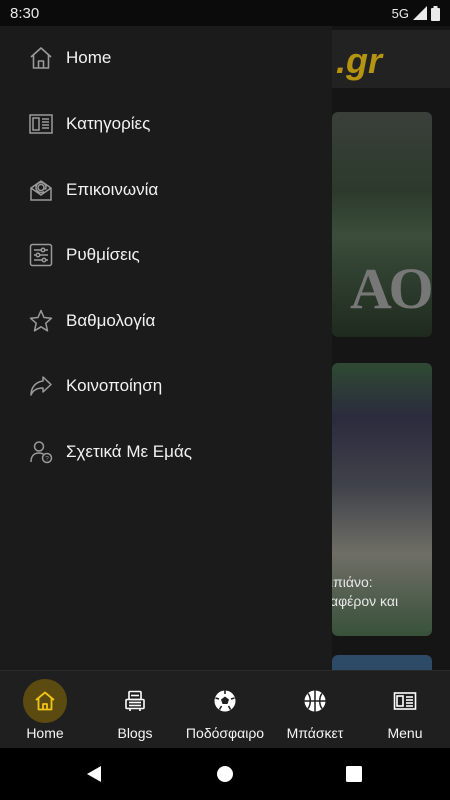 This screenshot has width=450, height=800. What do you see at coordinates (225, 733) in the screenshot?
I see `bottom-nav-label: Ποδόσφαιρο` at bounding box center [225, 733].